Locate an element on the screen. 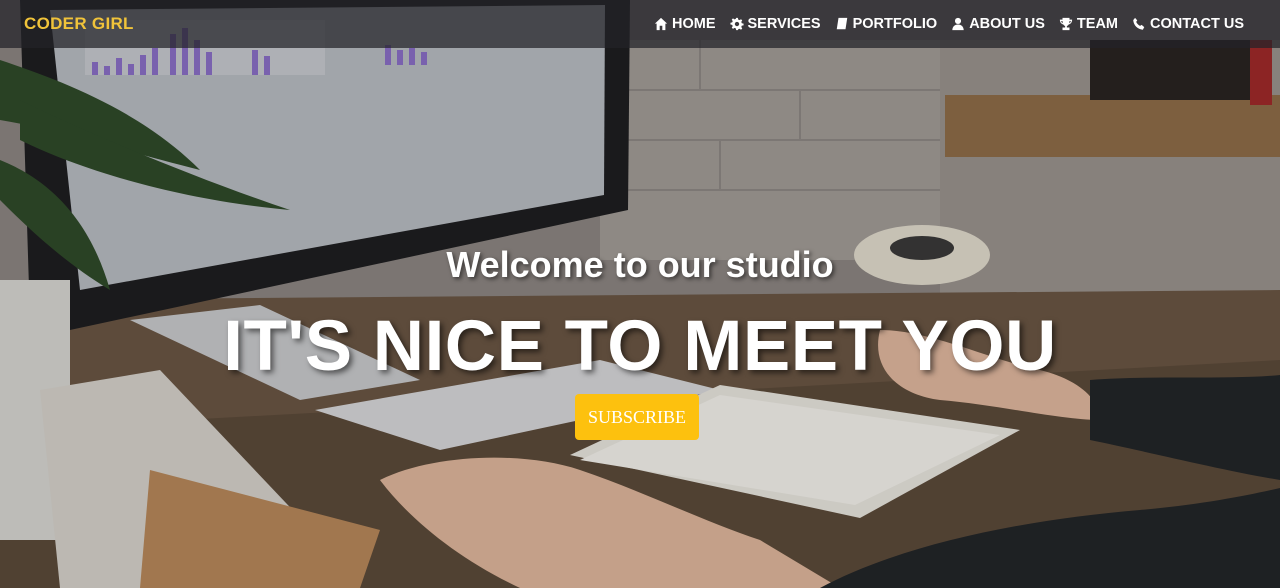  subscribe-button: SUBSCRIBE is located at coordinates (637, 417).